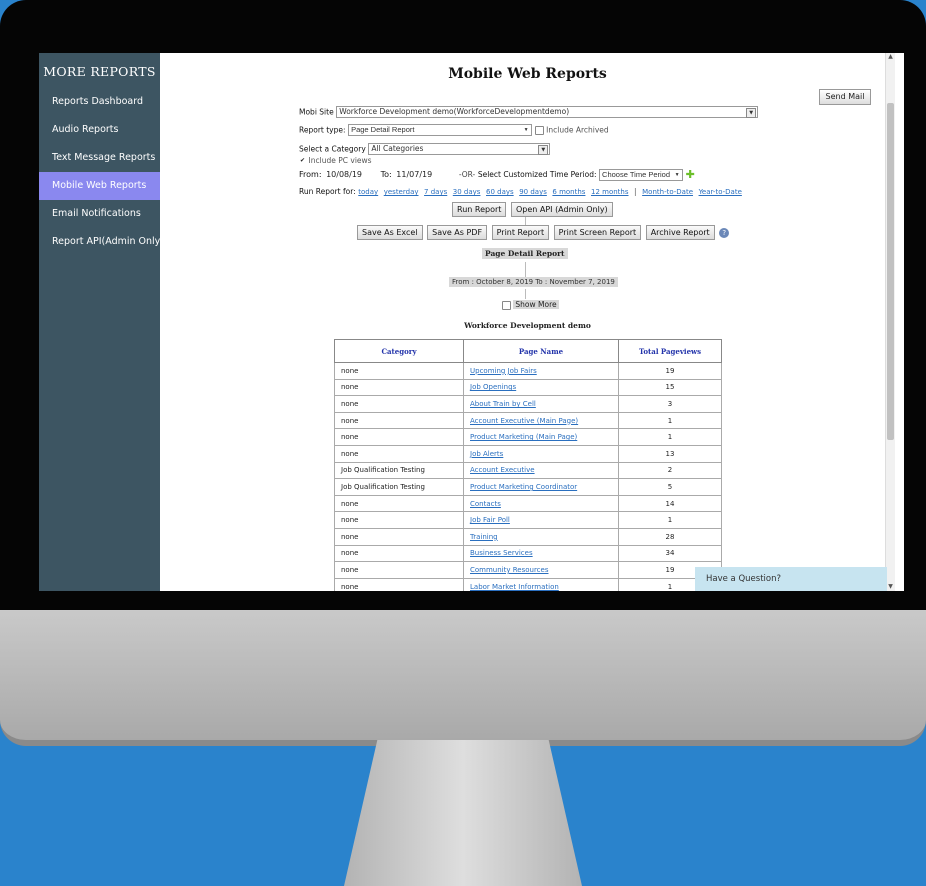  I want to click on page-name-link: Business Services, so click(501, 553).